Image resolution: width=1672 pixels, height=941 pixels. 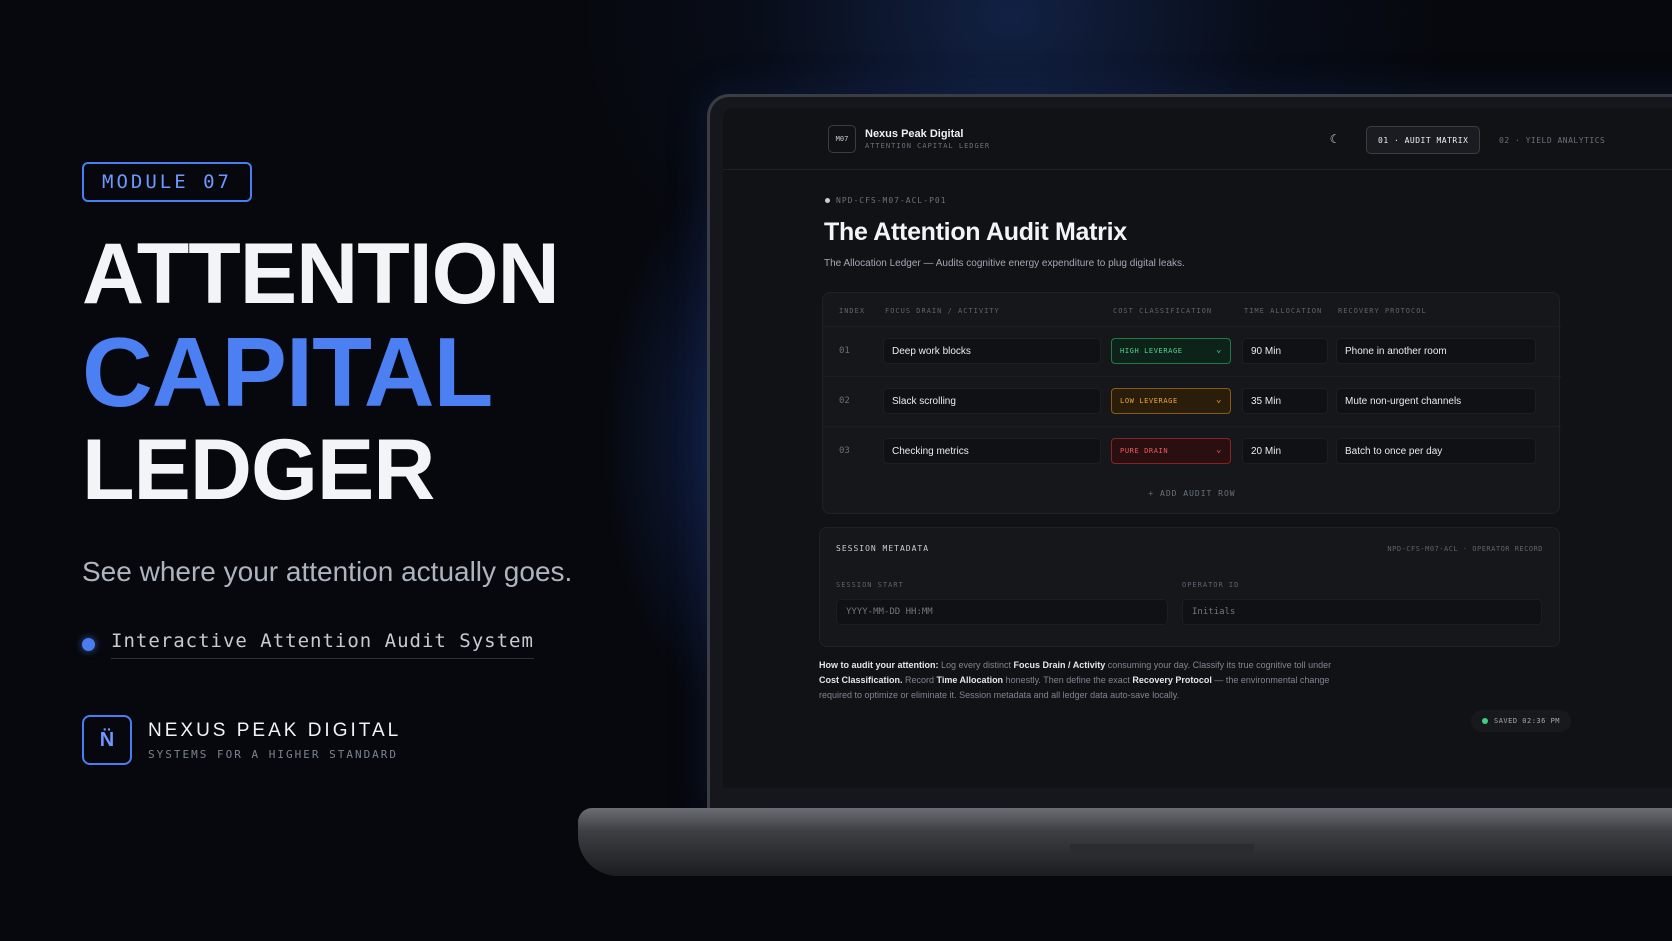 I want to click on laptop-base, so click(x=1125, y=842).